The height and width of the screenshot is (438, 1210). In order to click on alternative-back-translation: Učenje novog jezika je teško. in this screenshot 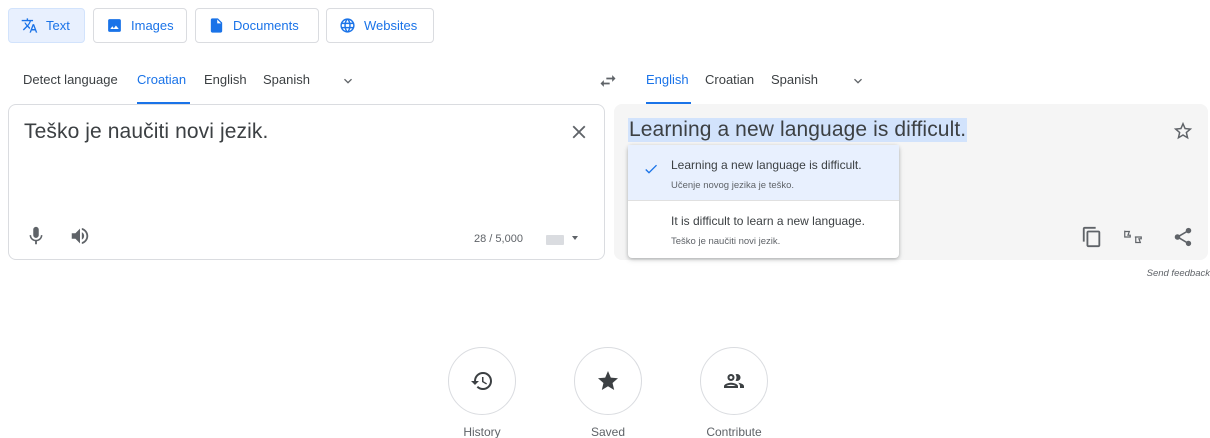, I will do `click(733, 185)`.